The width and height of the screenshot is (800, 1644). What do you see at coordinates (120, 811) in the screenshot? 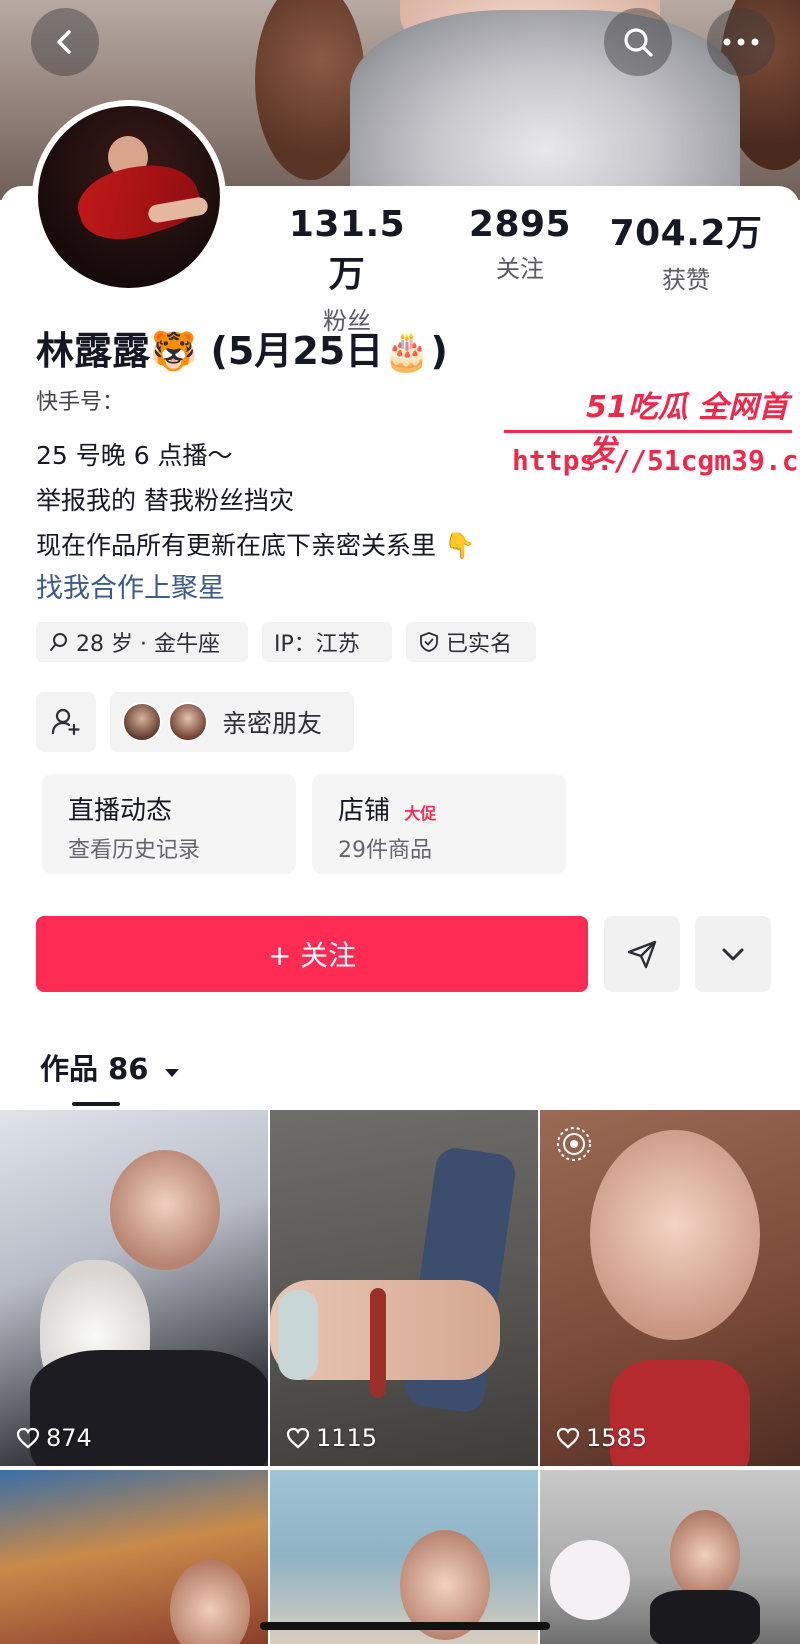
I see `card-title: 直播动态` at bounding box center [120, 811].